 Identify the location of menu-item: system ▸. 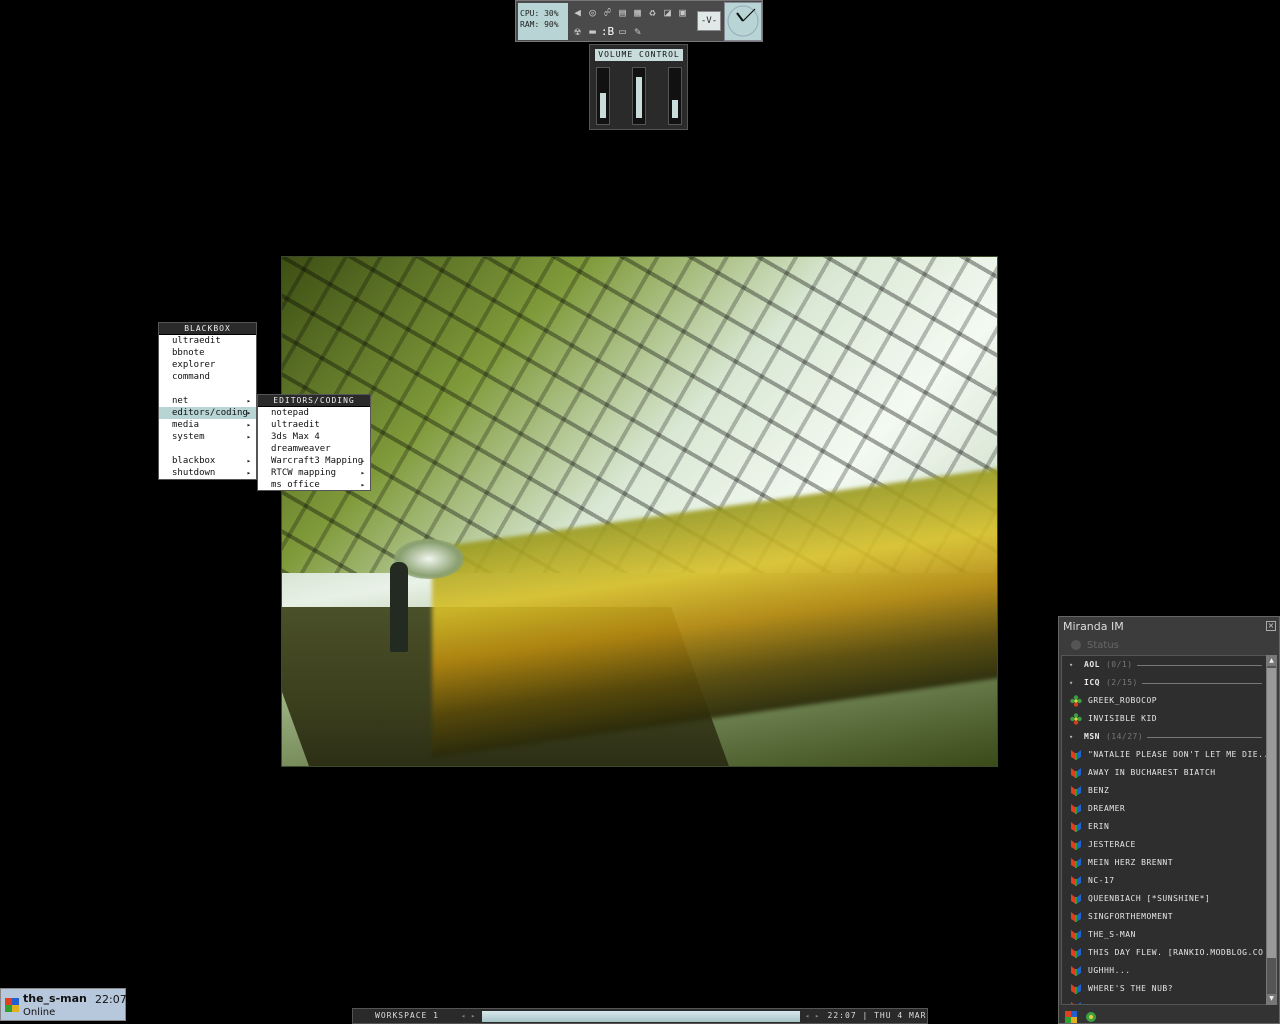
(207, 437).